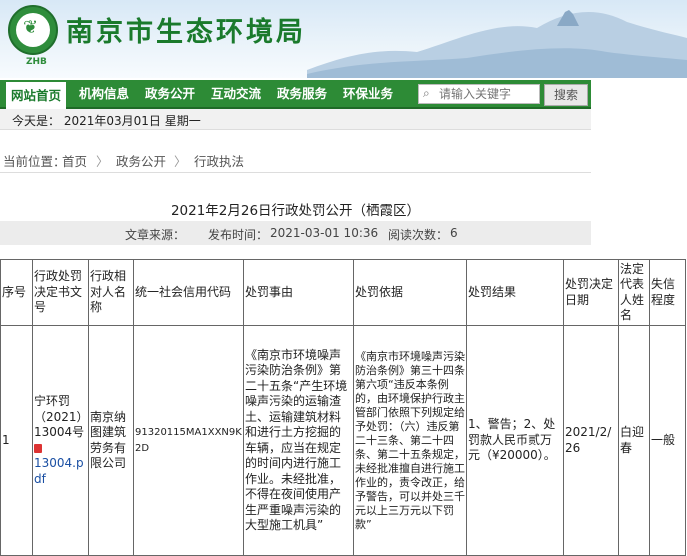 The width and height of the screenshot is (687, 556). Describe the element at coordinates (667, 292) in the screenshot. I see `header-credit-level: 失信程度` at that location.